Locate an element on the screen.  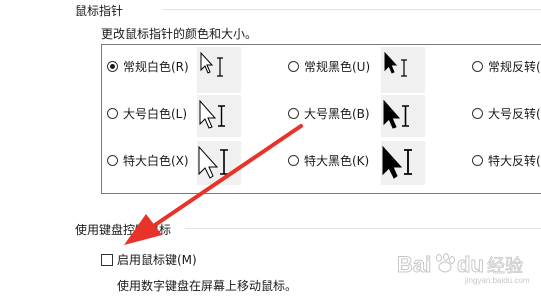
paw-icon is located at coordinates (445, 263).